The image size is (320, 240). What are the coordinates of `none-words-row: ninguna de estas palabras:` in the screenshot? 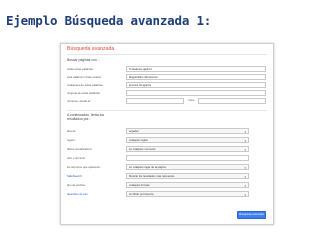 It's located at (167, 93).